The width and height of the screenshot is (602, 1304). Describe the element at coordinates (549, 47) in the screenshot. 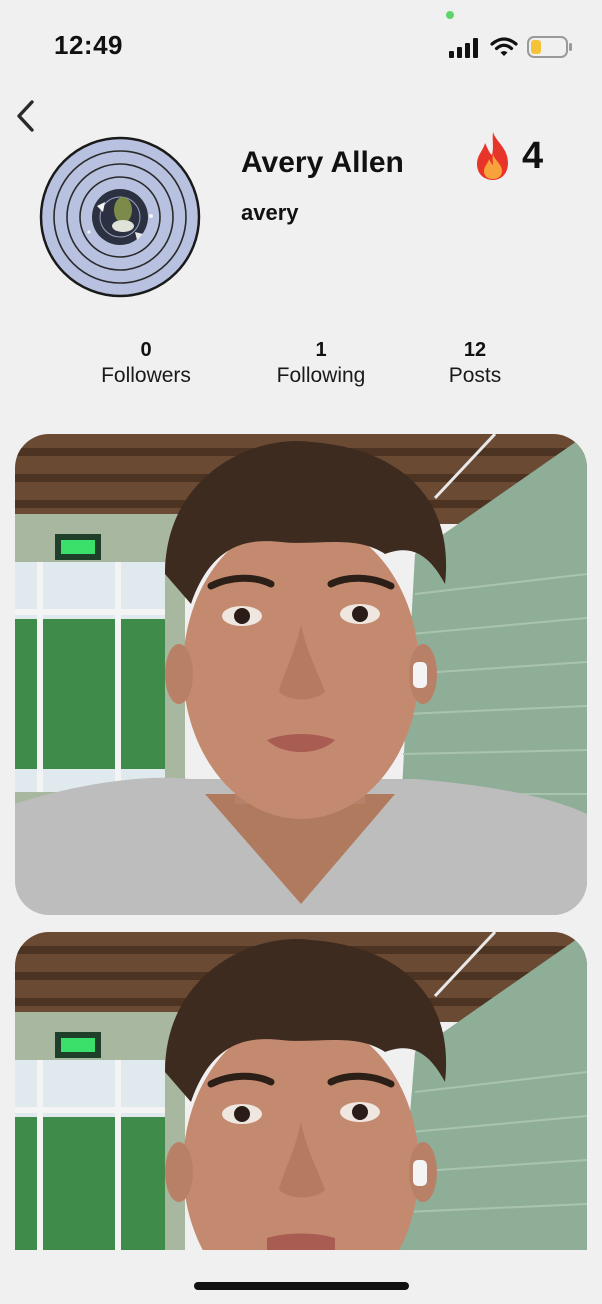

I see `battery-low-icon` at that location.